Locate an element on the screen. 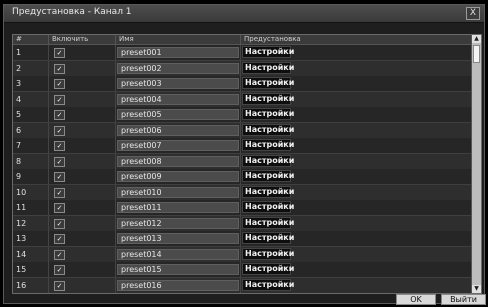 This screenshot has height=307, width=488. name-cell: preset002 is located at coordinates (178, 68).